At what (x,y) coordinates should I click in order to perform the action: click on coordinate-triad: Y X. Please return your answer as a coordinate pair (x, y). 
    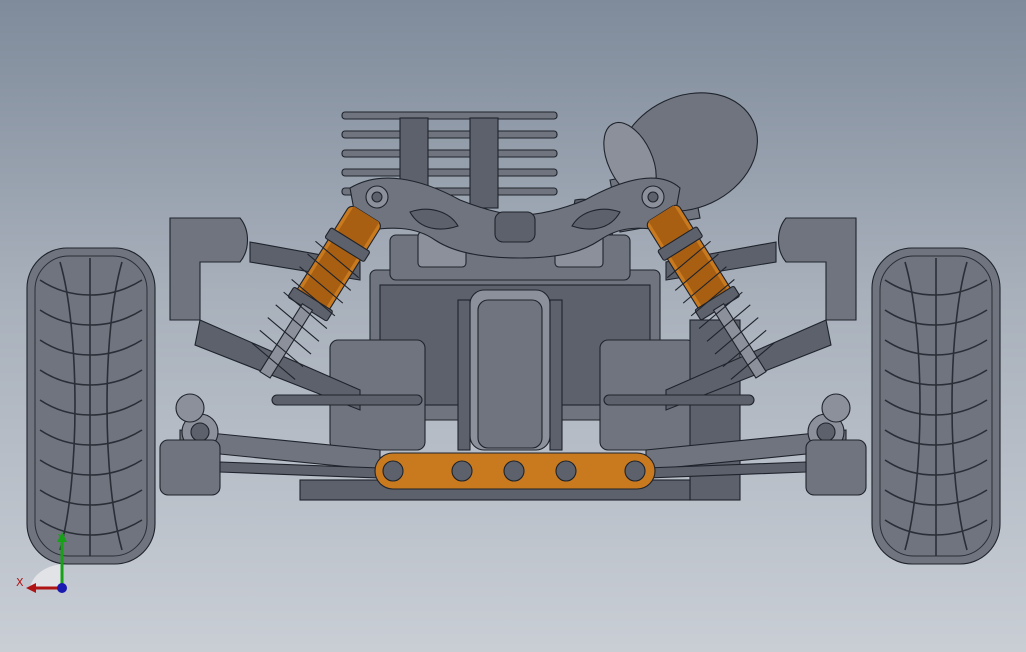
    Looking at the image, I should click on (41, 562).